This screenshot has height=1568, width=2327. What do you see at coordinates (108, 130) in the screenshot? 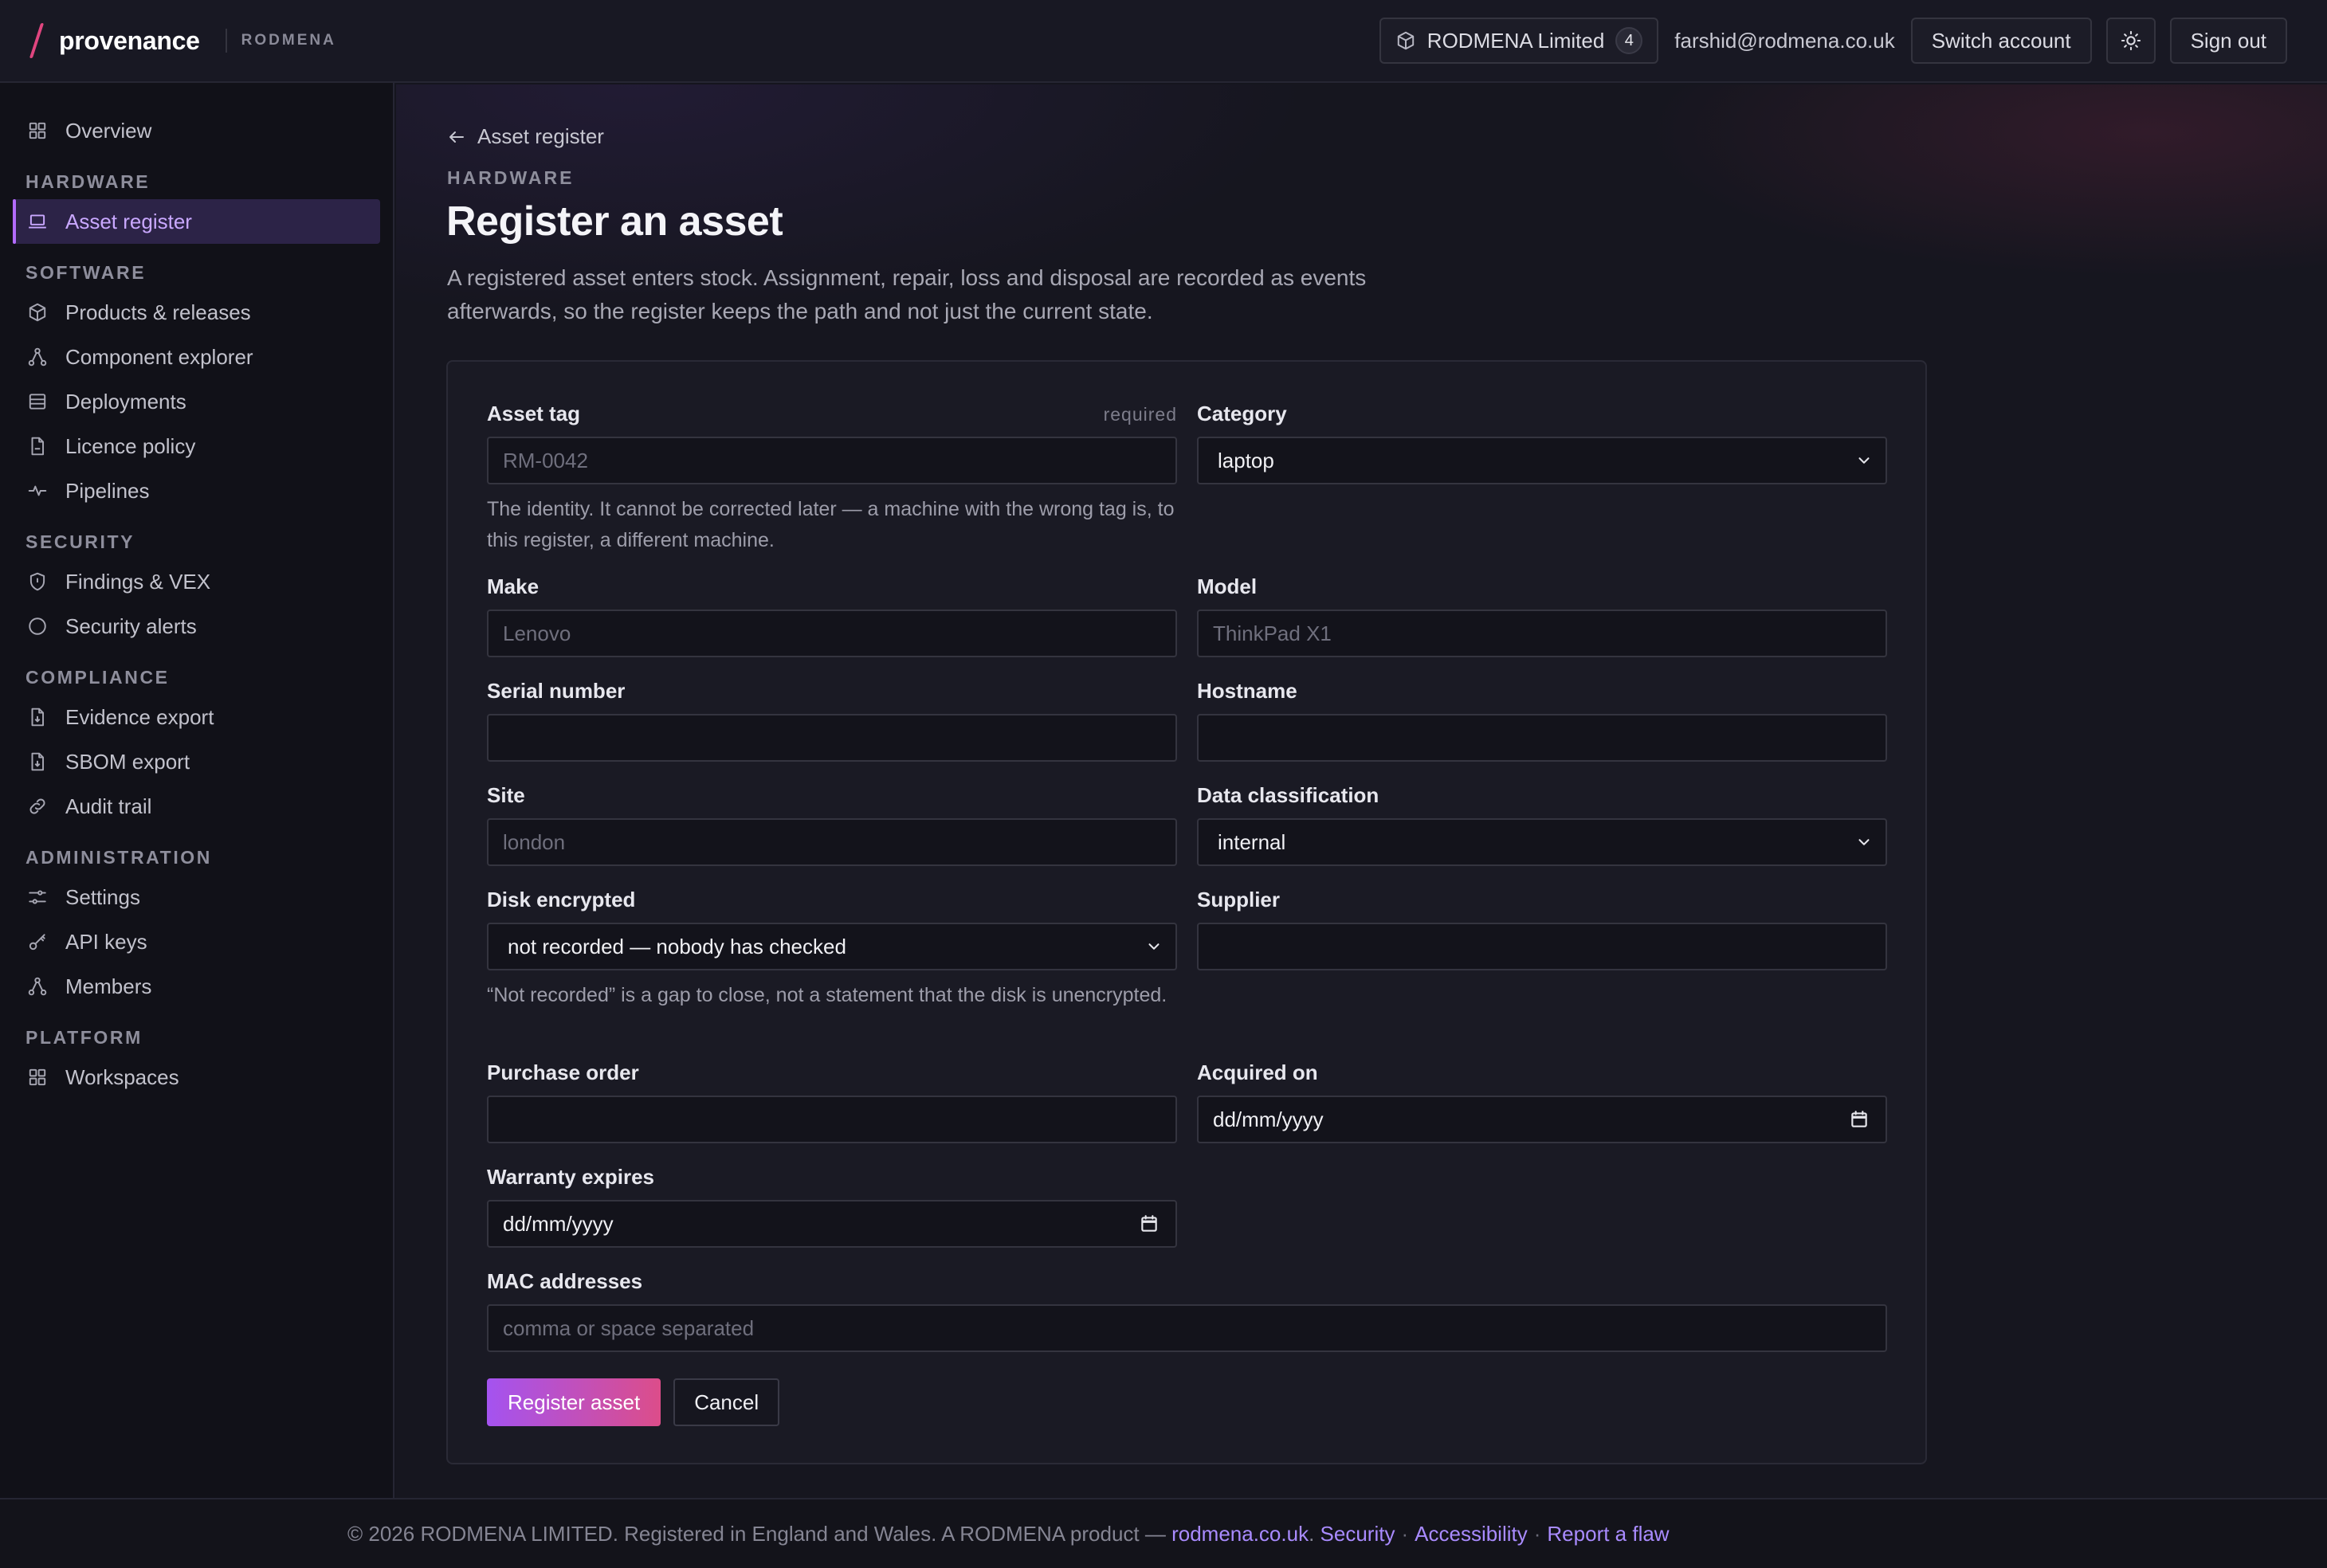
I see `sidebar-item-label: Overview` at bounding box center [108, 130].